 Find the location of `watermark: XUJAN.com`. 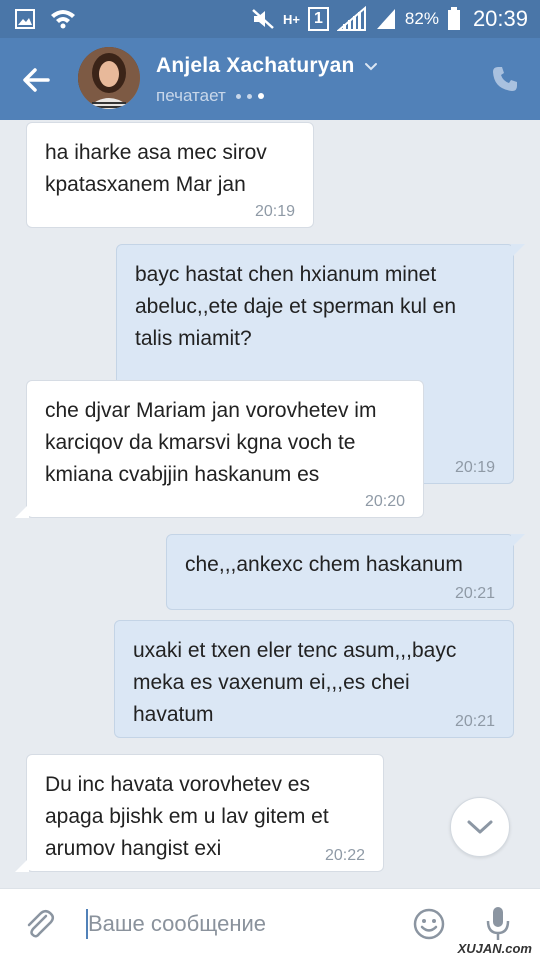

watermark: XUJAN.com is located at coordinates (494, 948).